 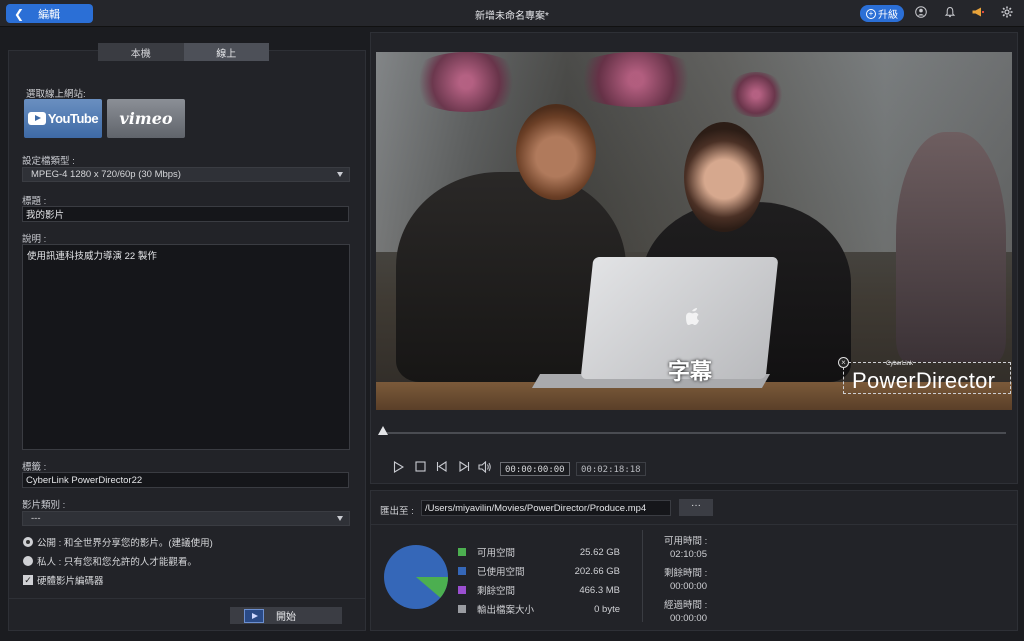 I want to click on hw-encoder-checkbox: ✓ 硬體影片編碼器, so click(x=63, y=580).